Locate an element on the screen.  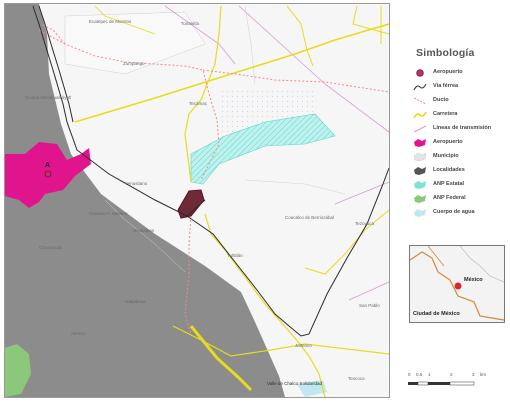
scale-tick-label: 1 is located at coordinates (429, 374).